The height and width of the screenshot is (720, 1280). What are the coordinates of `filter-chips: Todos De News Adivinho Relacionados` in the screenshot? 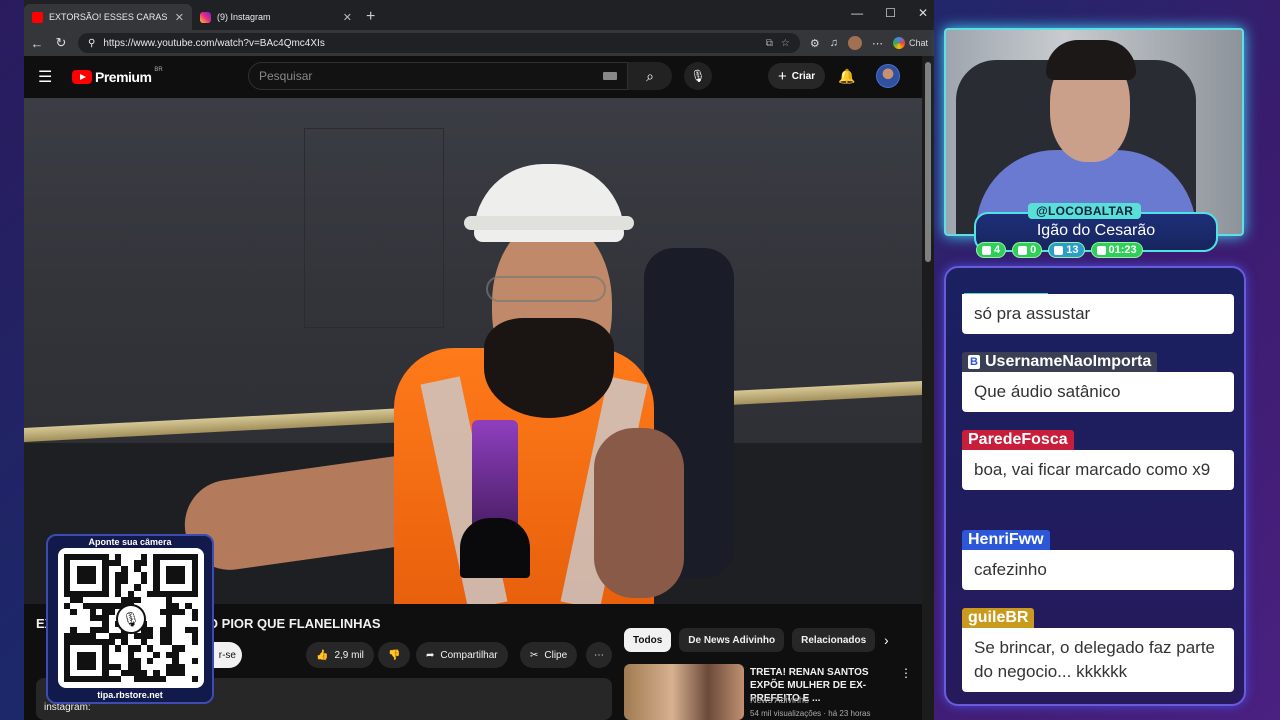 It's located at (750, 640).